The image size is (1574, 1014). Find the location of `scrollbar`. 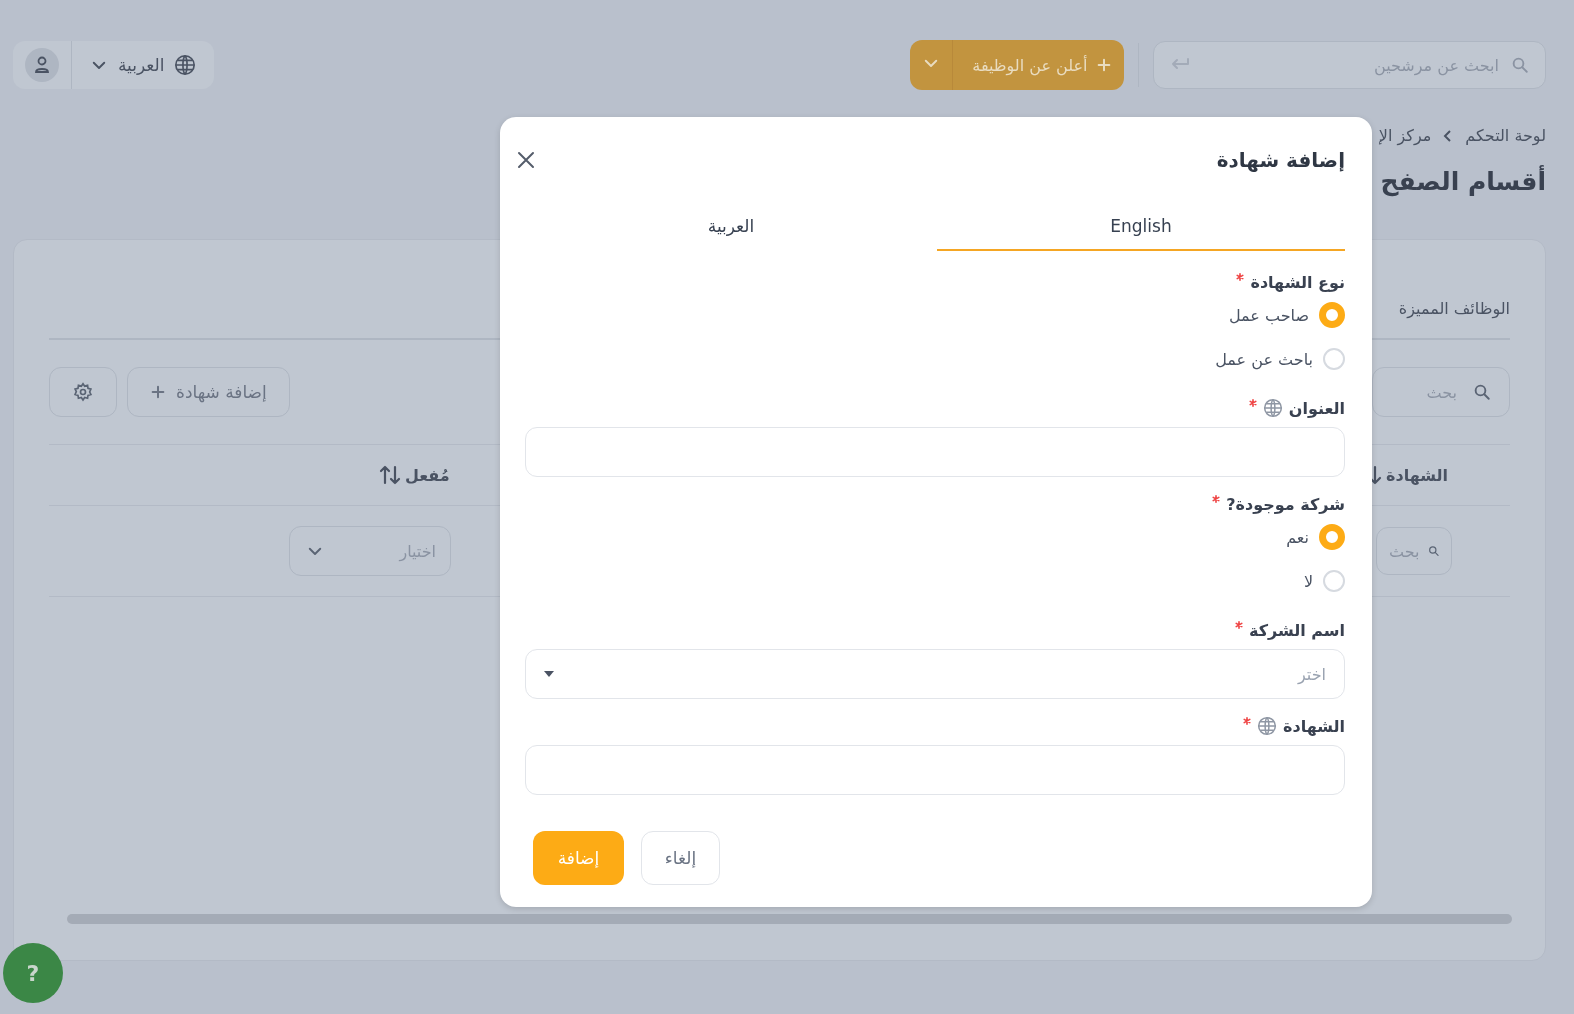

scrollbar is located at coordinates (789, 919).